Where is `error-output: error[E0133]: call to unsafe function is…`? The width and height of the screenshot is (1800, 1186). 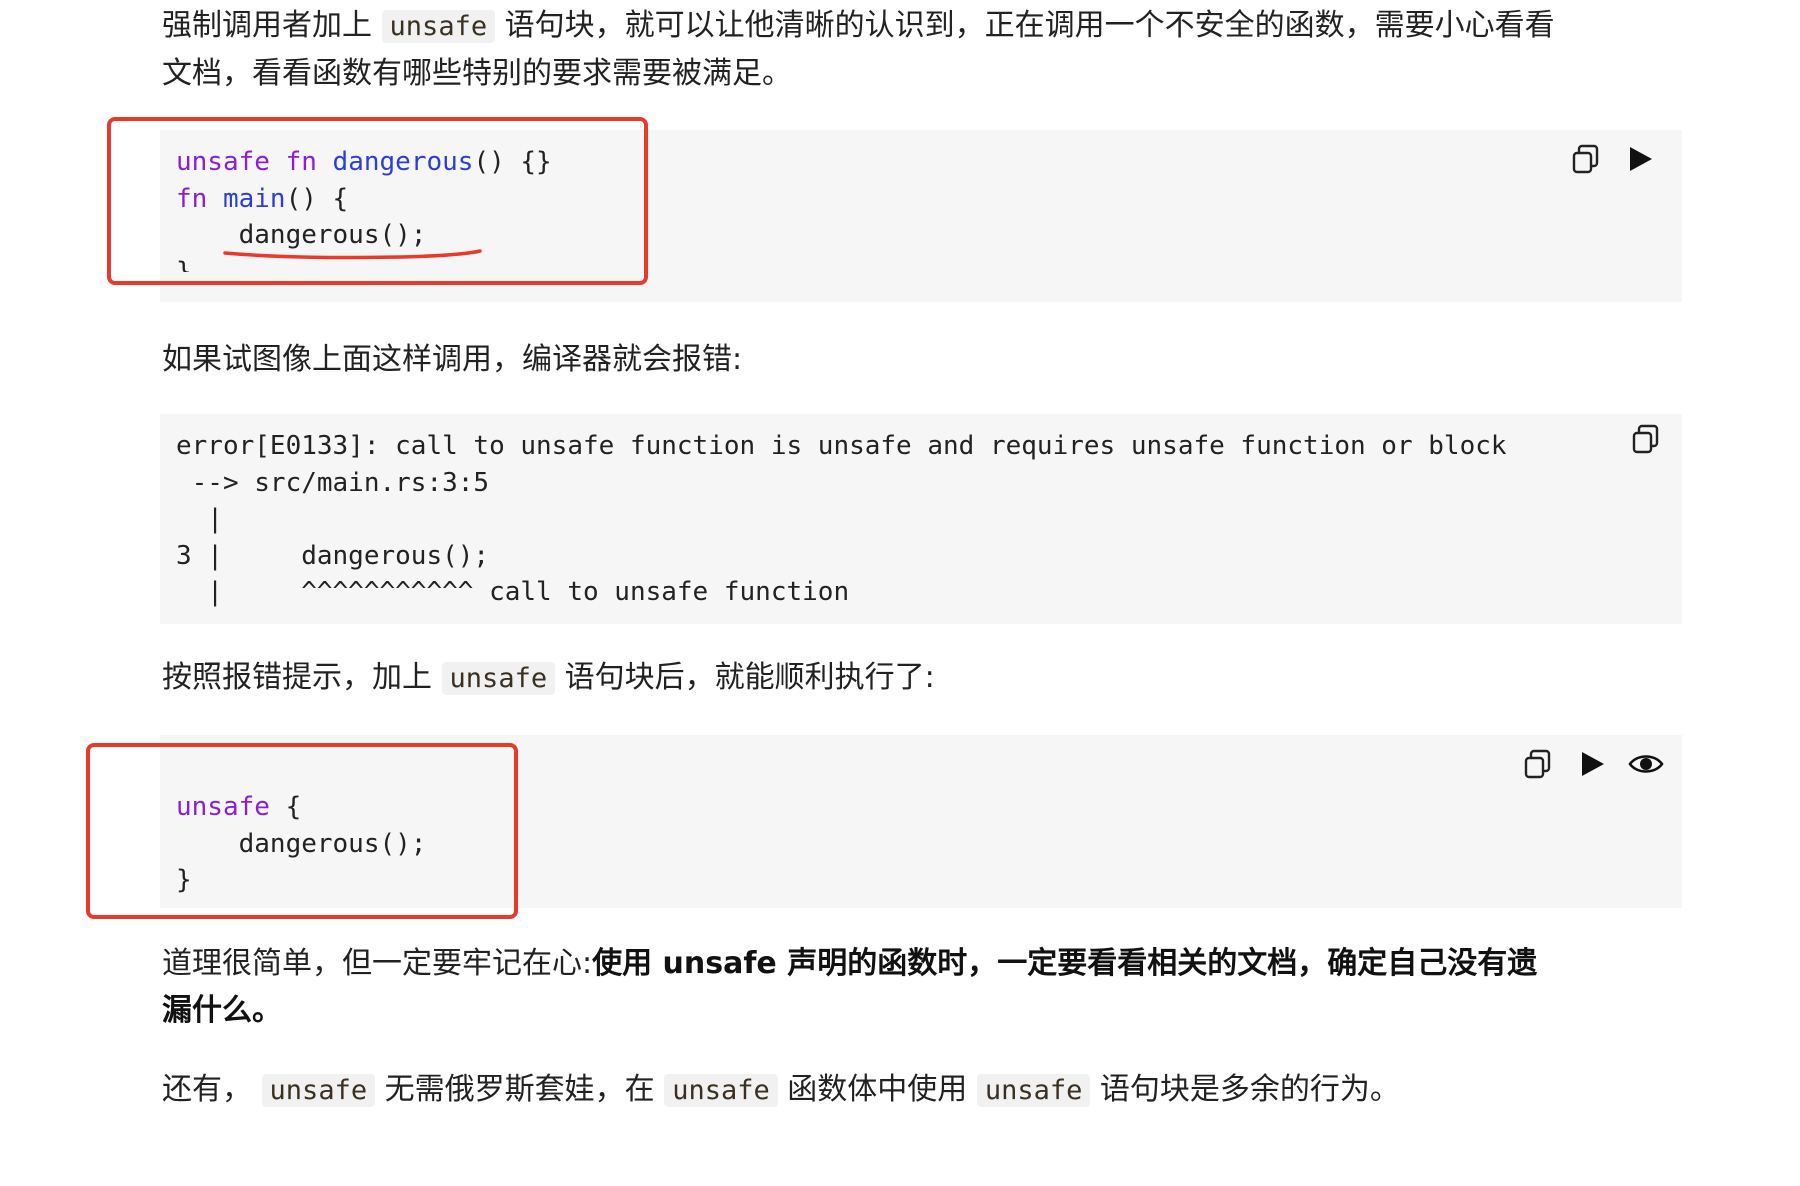
error-output: error[E0133]: call to unsafe function is… is located at coordinates (911, 519).